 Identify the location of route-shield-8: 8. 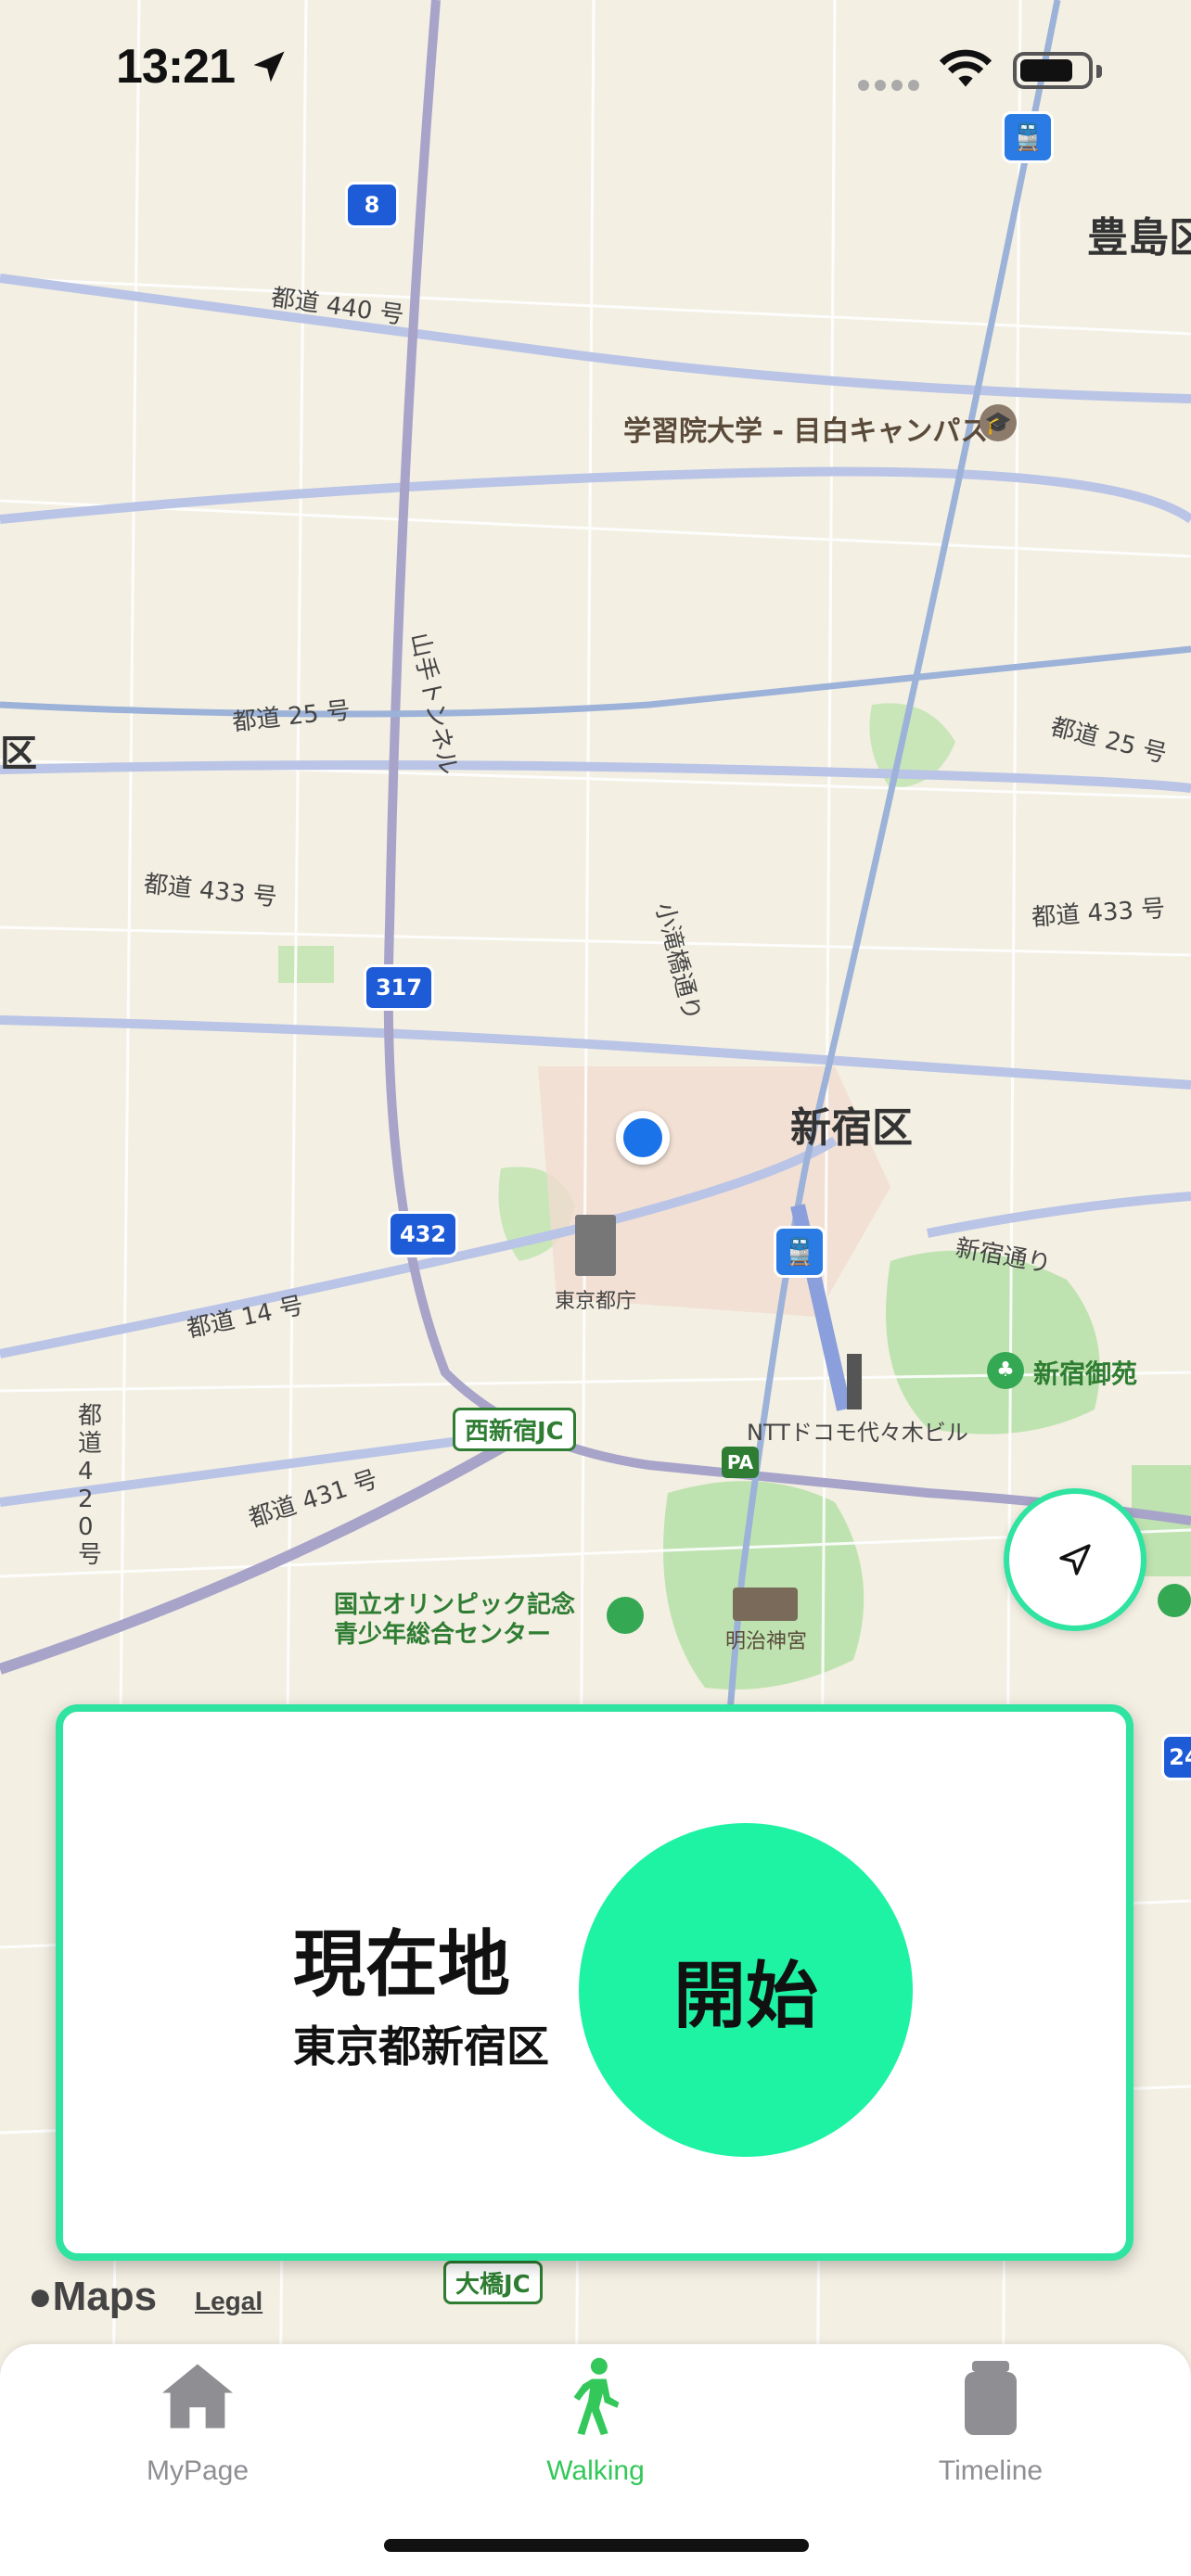
(372, 205).